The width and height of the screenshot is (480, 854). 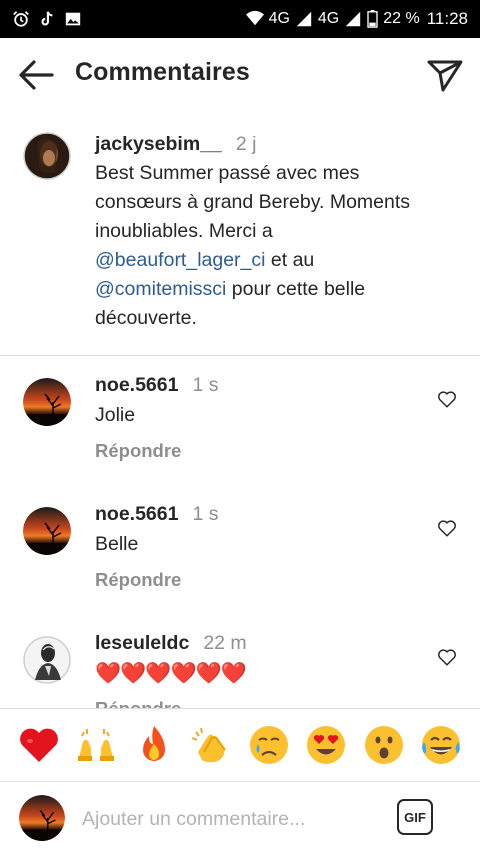 What do you see at coordinates (225, 643) in the screenshot?
I see `comment-time: 22 m` at bounding box center [225, 643].